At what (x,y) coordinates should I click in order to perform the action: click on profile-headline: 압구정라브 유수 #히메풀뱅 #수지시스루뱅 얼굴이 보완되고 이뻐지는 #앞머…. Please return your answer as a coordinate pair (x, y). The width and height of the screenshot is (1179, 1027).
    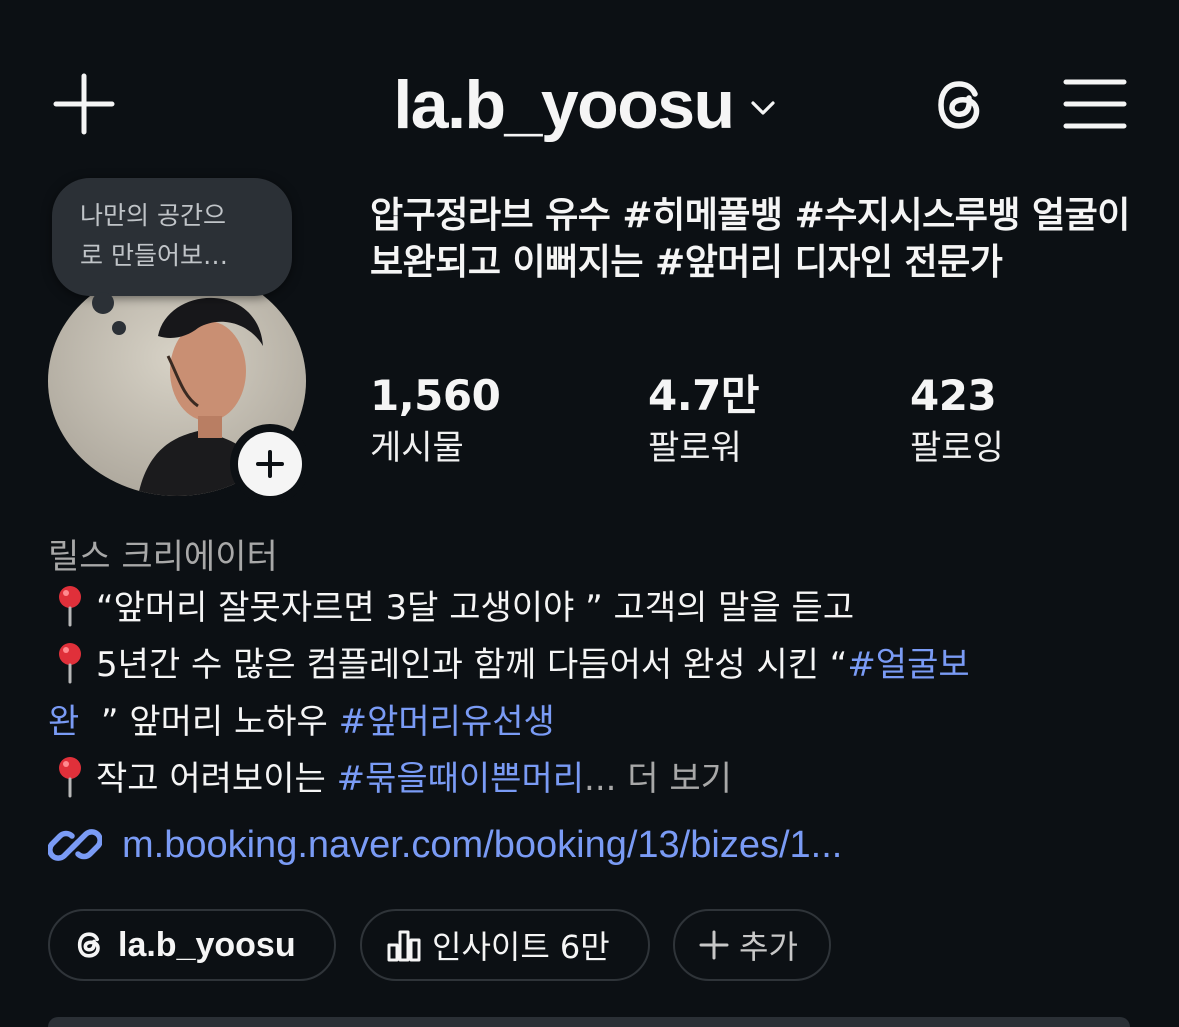
    Looking at the image, I should click on (750, 239).